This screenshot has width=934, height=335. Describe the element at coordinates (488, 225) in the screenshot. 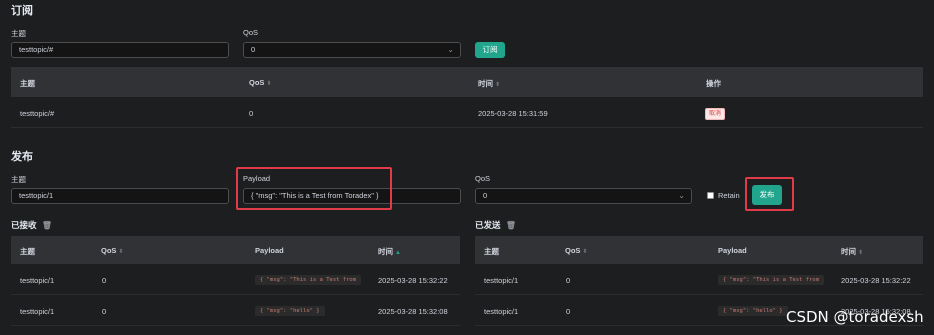

I see `sent-title: 已发送` at that location.